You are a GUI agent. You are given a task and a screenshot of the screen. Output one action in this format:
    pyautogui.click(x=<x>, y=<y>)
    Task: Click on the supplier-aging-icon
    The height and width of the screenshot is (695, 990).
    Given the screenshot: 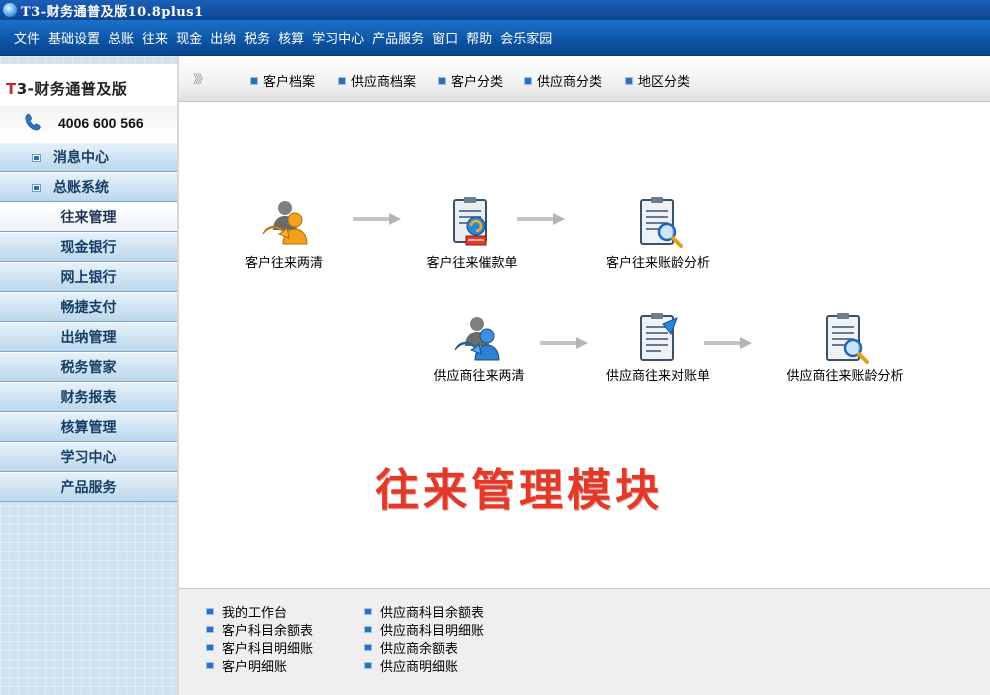 What is the action you would take?
    pyautogui.click(x=845, y=338)
    